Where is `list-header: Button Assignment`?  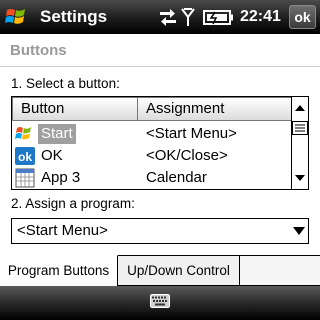
list-header: Button Assignment is located at coordinates (152, 109).